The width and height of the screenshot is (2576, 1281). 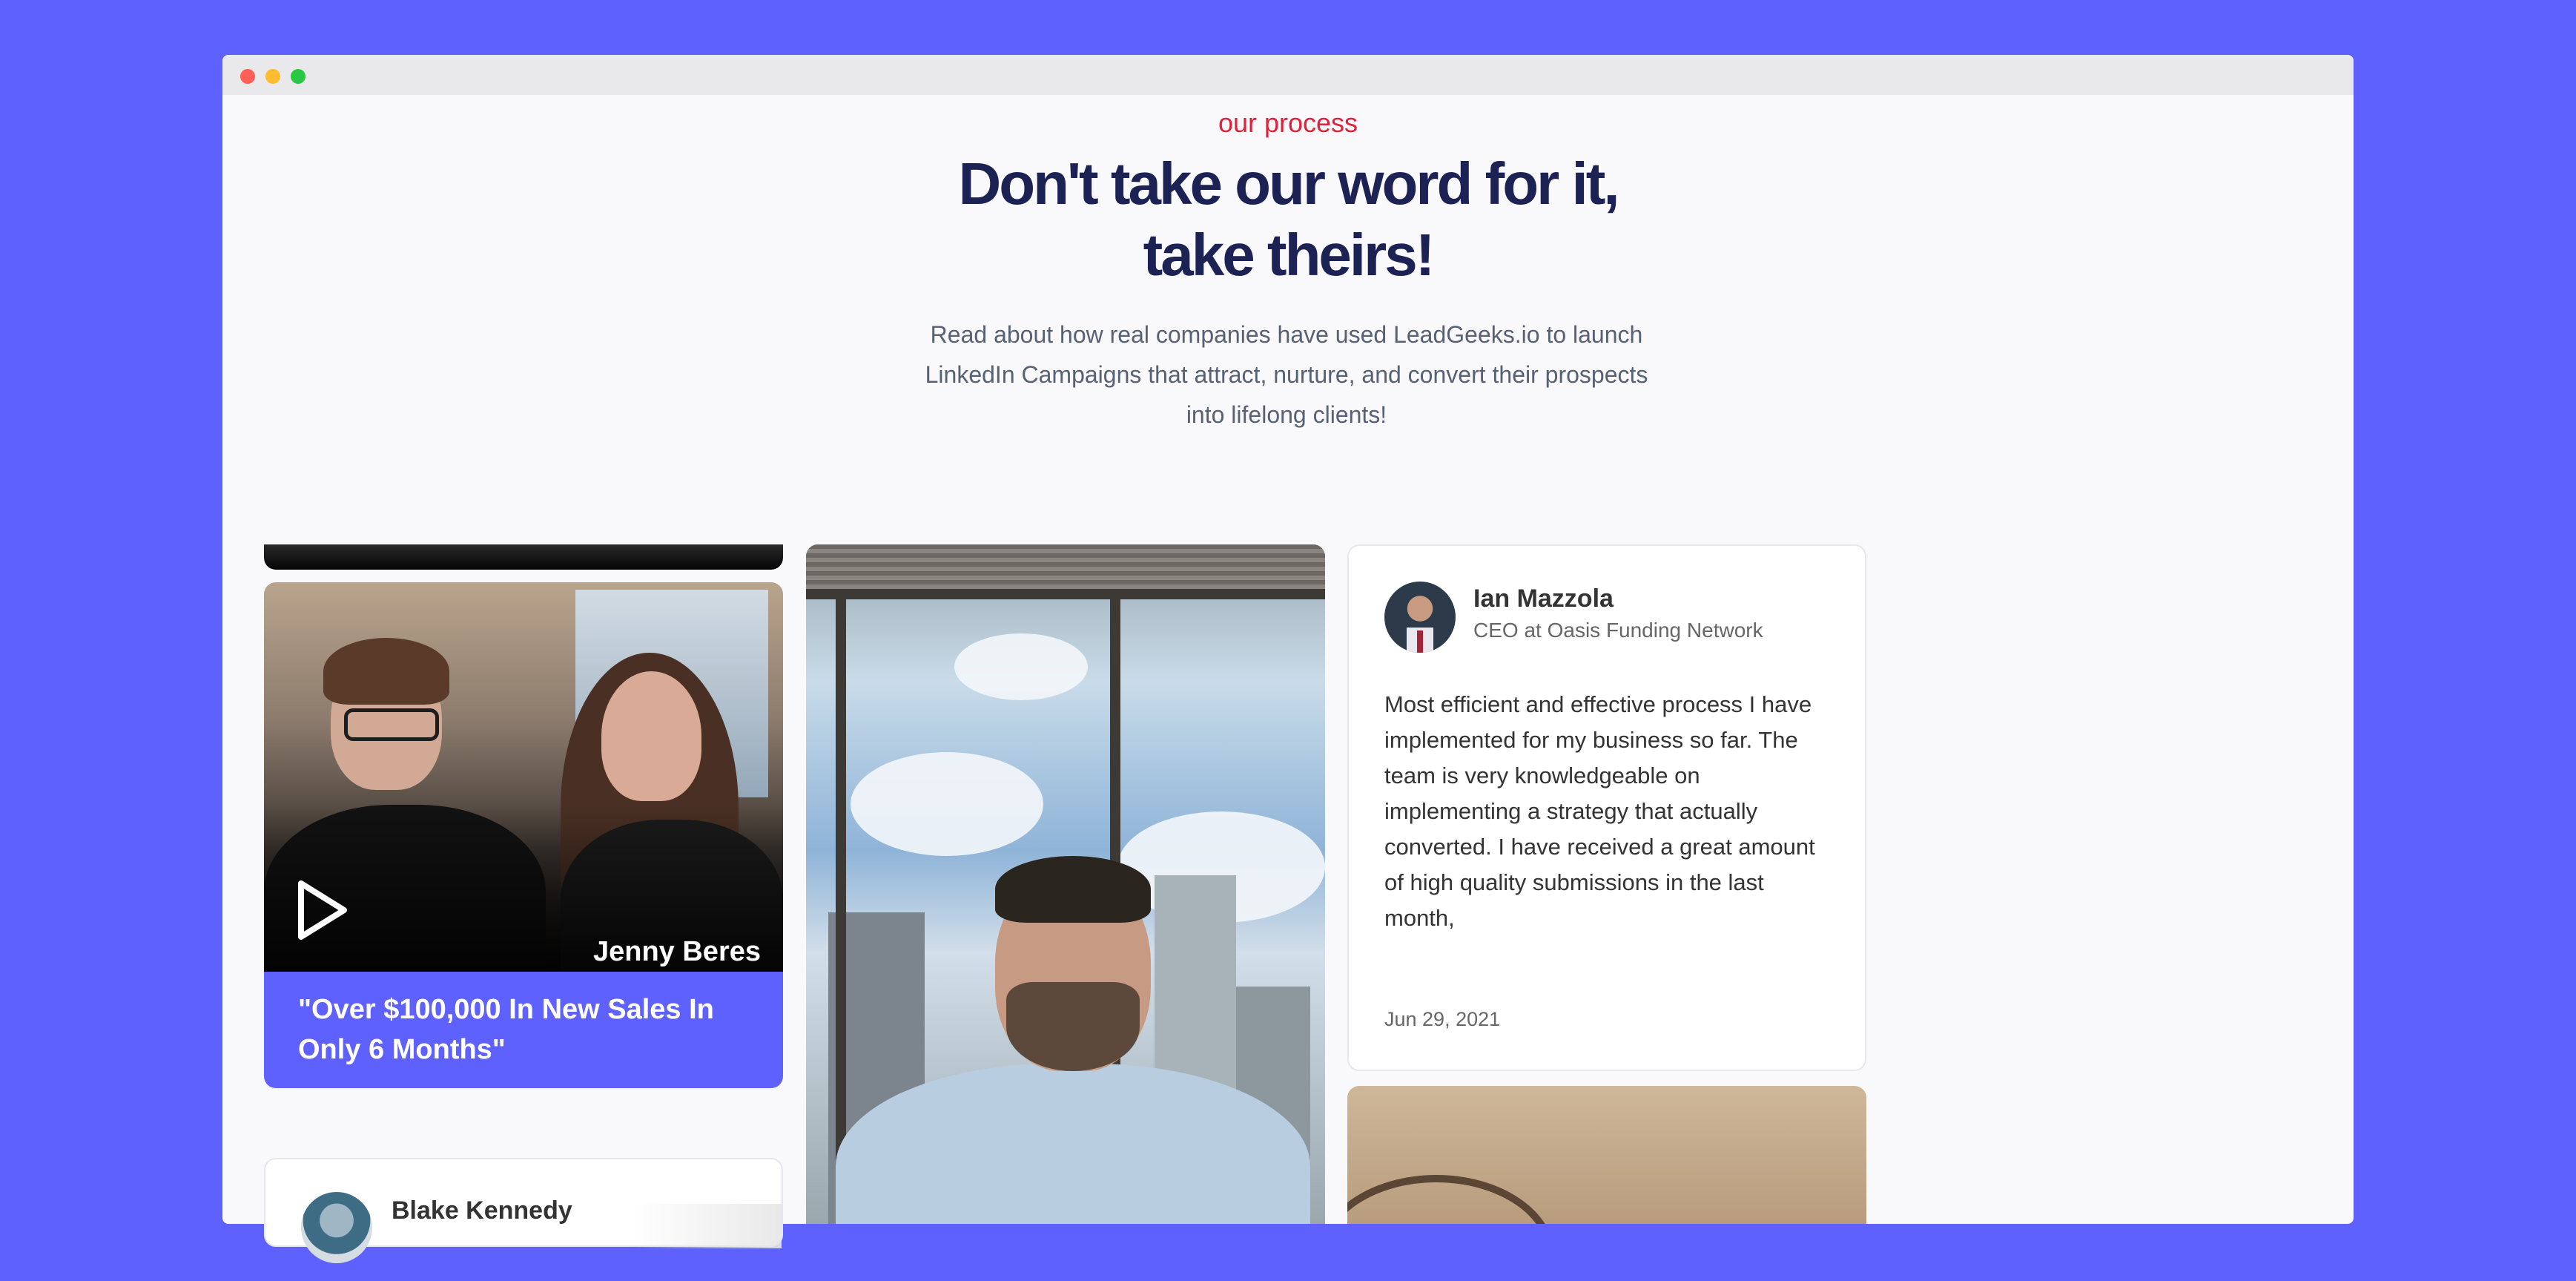 What do you see at coordinates (272, 76) in the screenshot?
I see `minimize-window-button` at bounding box center [272, 76].